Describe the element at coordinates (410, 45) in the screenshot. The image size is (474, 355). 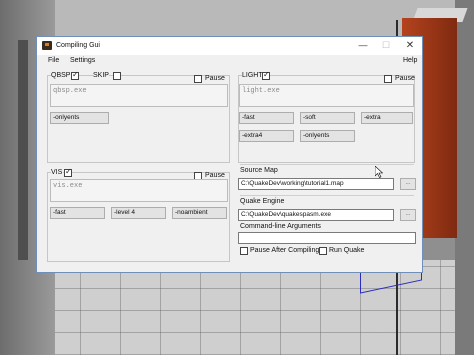
I see `close-icon: ✕` at that location.